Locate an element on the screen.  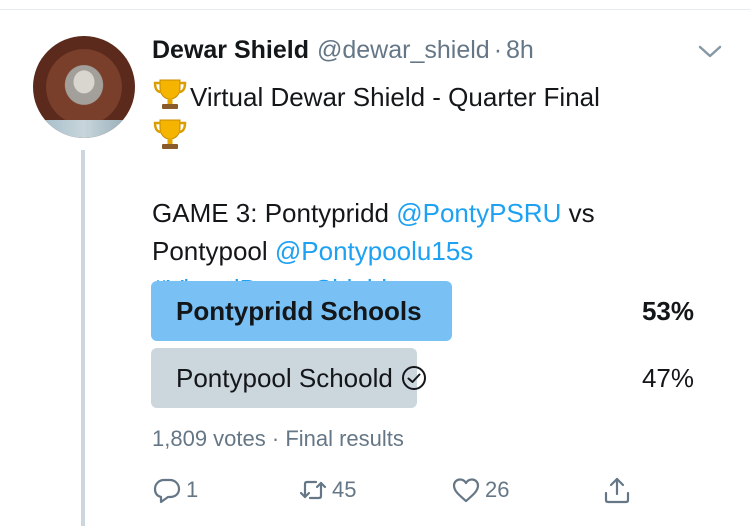
tweet-time: 8h is located at coordinates (520, 50).